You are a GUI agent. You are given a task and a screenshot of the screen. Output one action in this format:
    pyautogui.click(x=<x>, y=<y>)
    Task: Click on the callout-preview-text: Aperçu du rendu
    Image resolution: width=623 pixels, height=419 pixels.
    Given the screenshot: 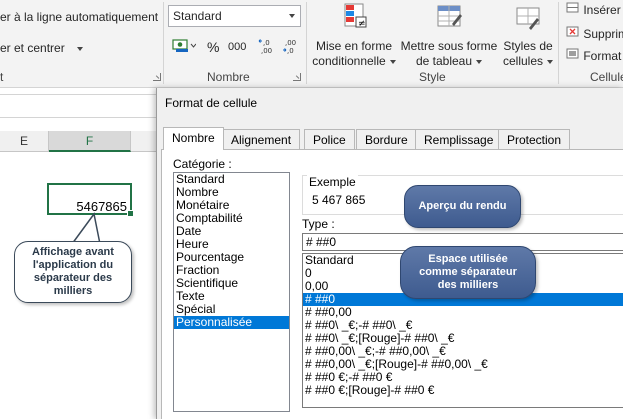 What is the action you would take?
    pyautogui.click(x=462, y=206)
    